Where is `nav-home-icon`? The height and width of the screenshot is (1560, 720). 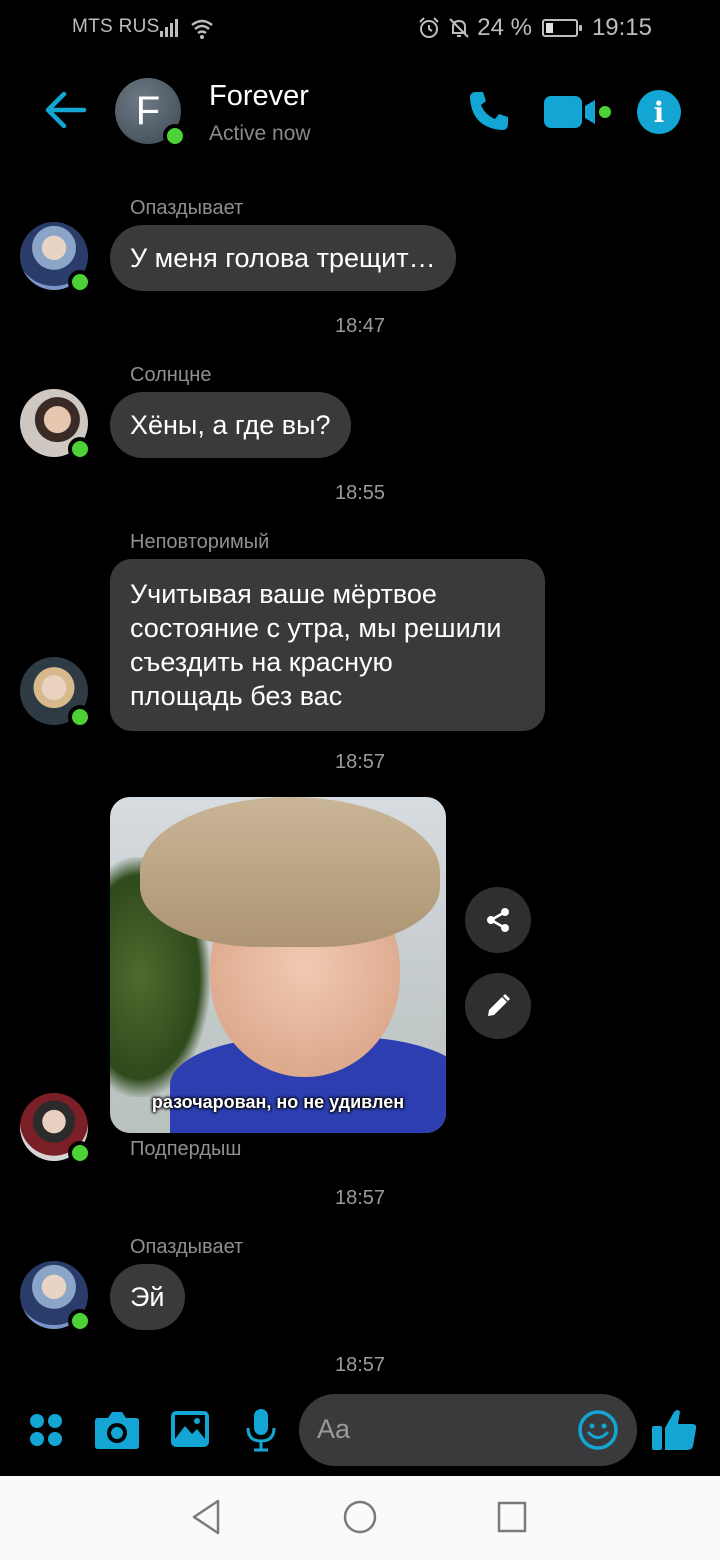
nav-home-icon is located at coordinates (360, 1517).